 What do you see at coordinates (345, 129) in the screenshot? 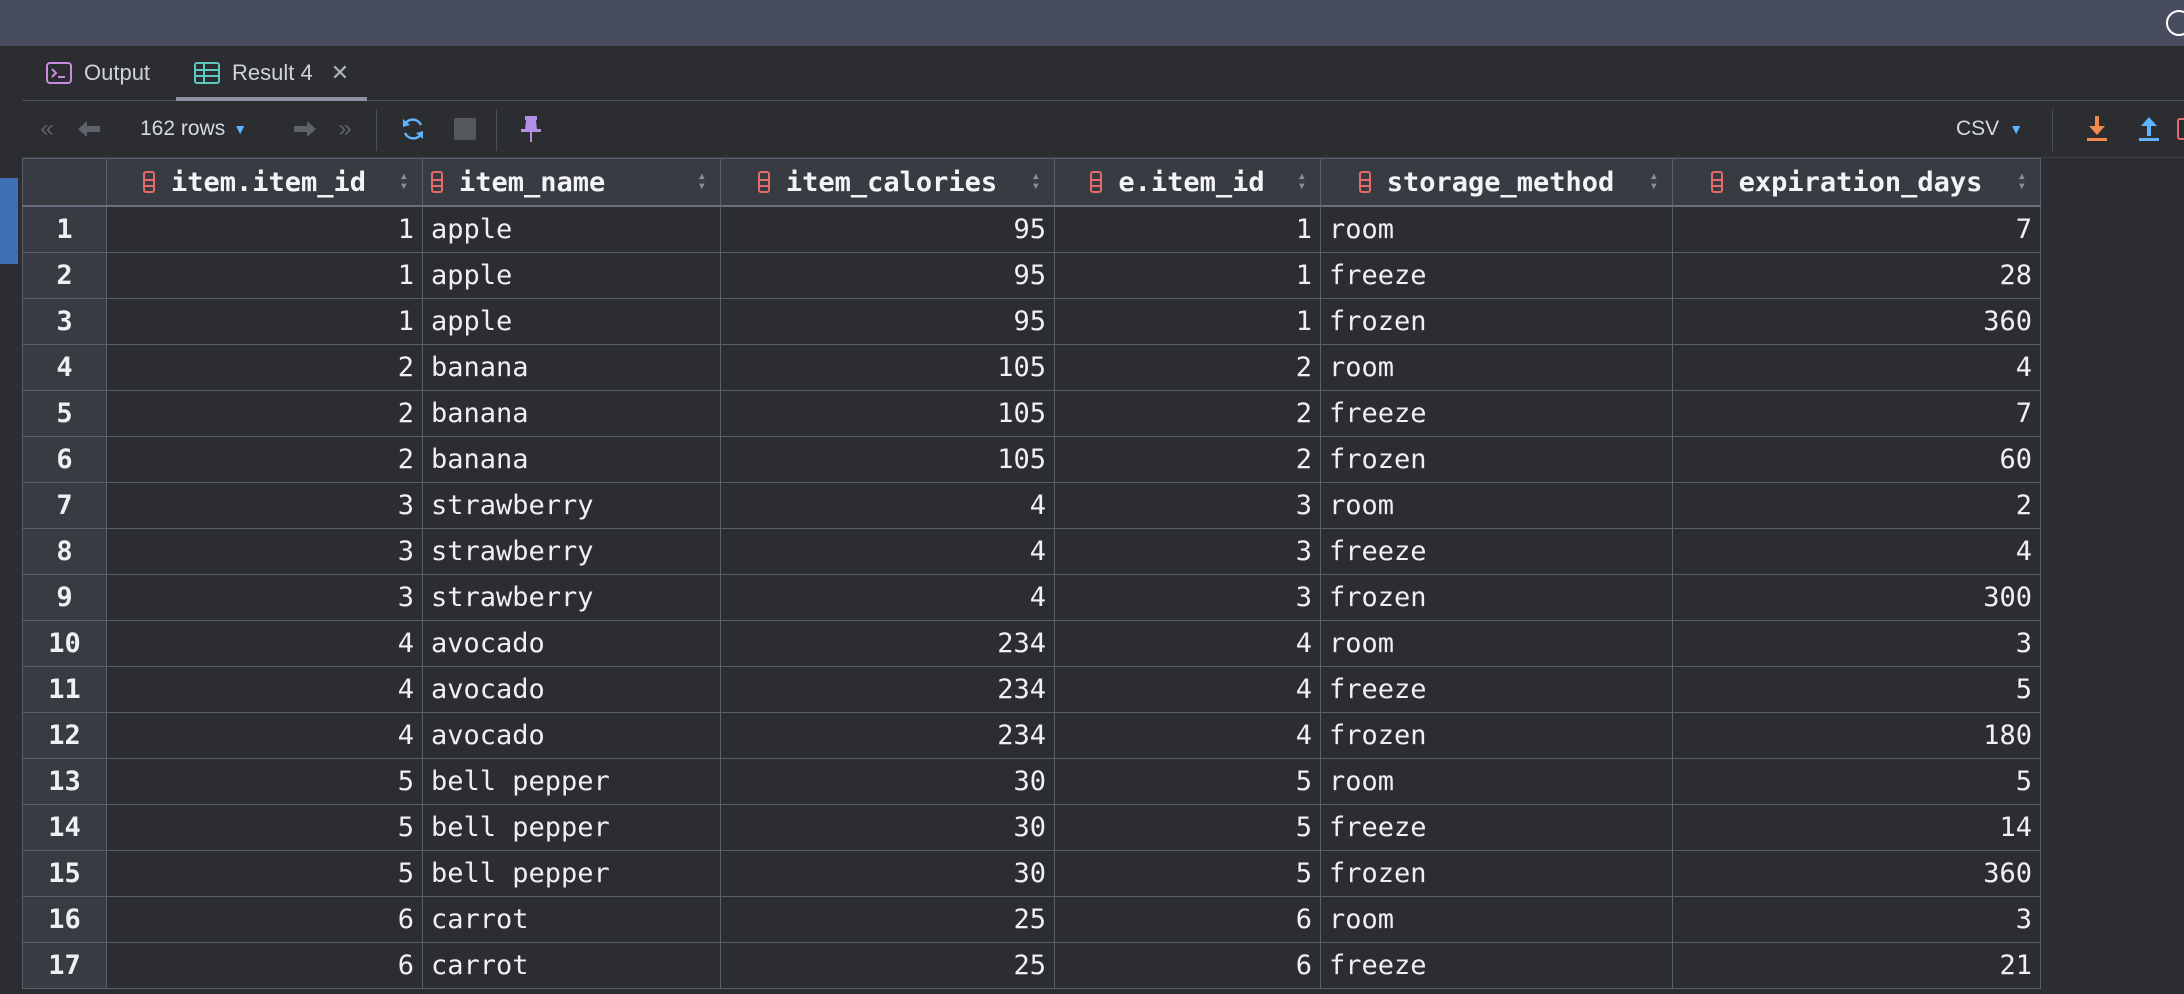
I see `last-page-icon: »` at bounding box center [345, 129].